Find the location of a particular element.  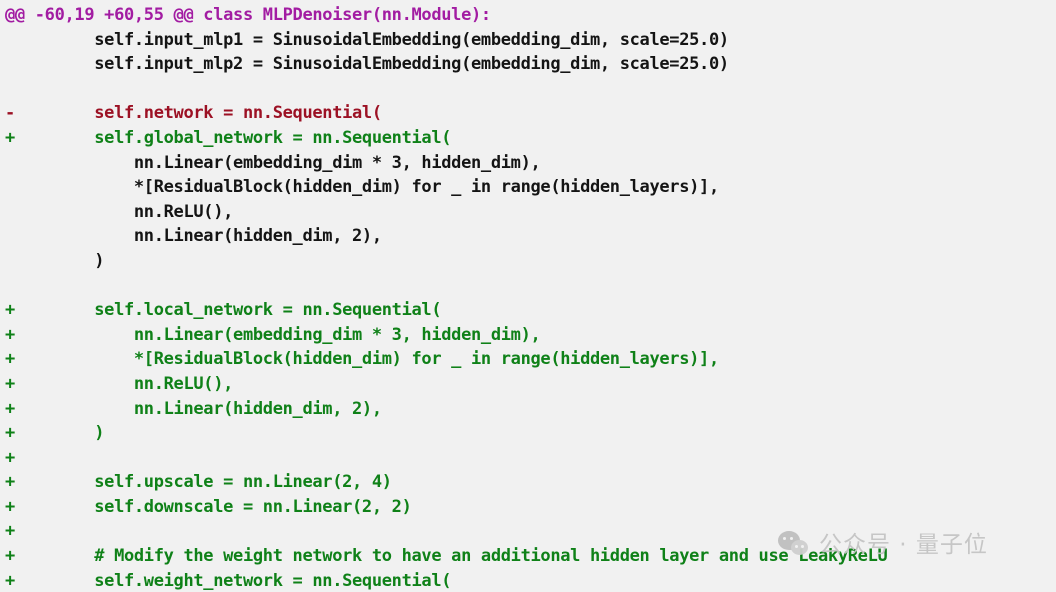

diff-line-add: + nn.Linear(hidden_dim, 2), is located at coordinates (193, 408).